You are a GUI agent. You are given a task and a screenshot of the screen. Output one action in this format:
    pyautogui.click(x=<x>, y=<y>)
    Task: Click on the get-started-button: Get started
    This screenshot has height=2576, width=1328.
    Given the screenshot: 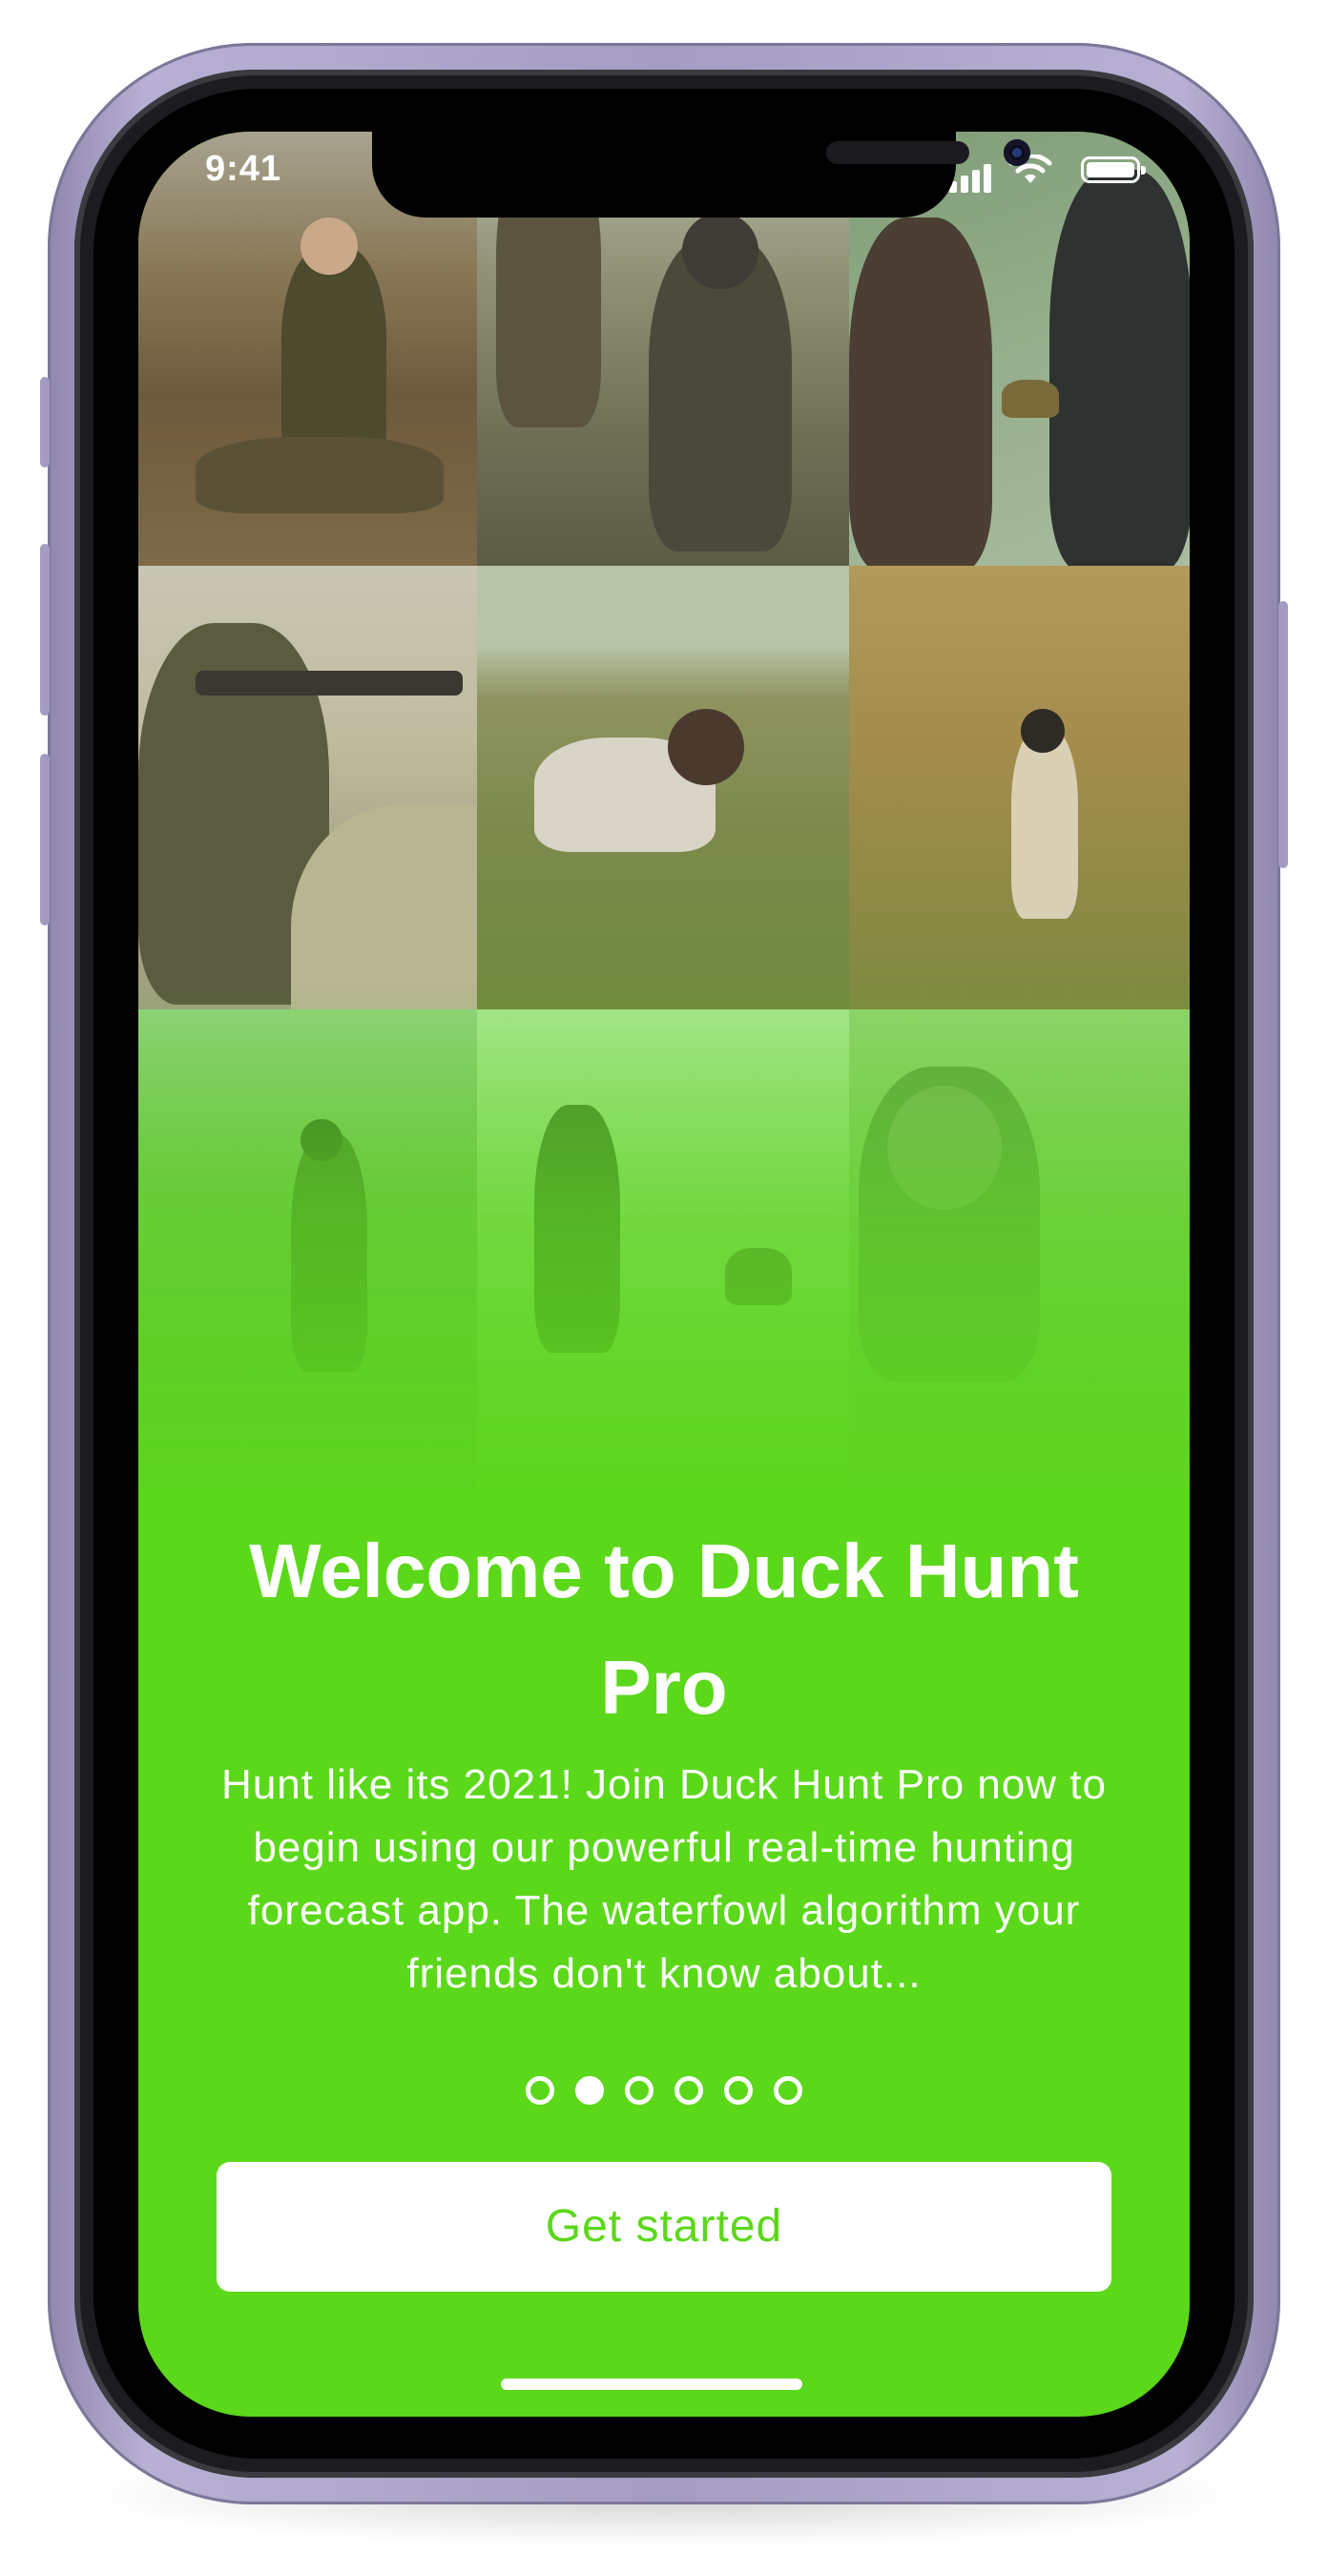 What is the action you would take?
    pyautogui.click(x=664, y=2227)
    